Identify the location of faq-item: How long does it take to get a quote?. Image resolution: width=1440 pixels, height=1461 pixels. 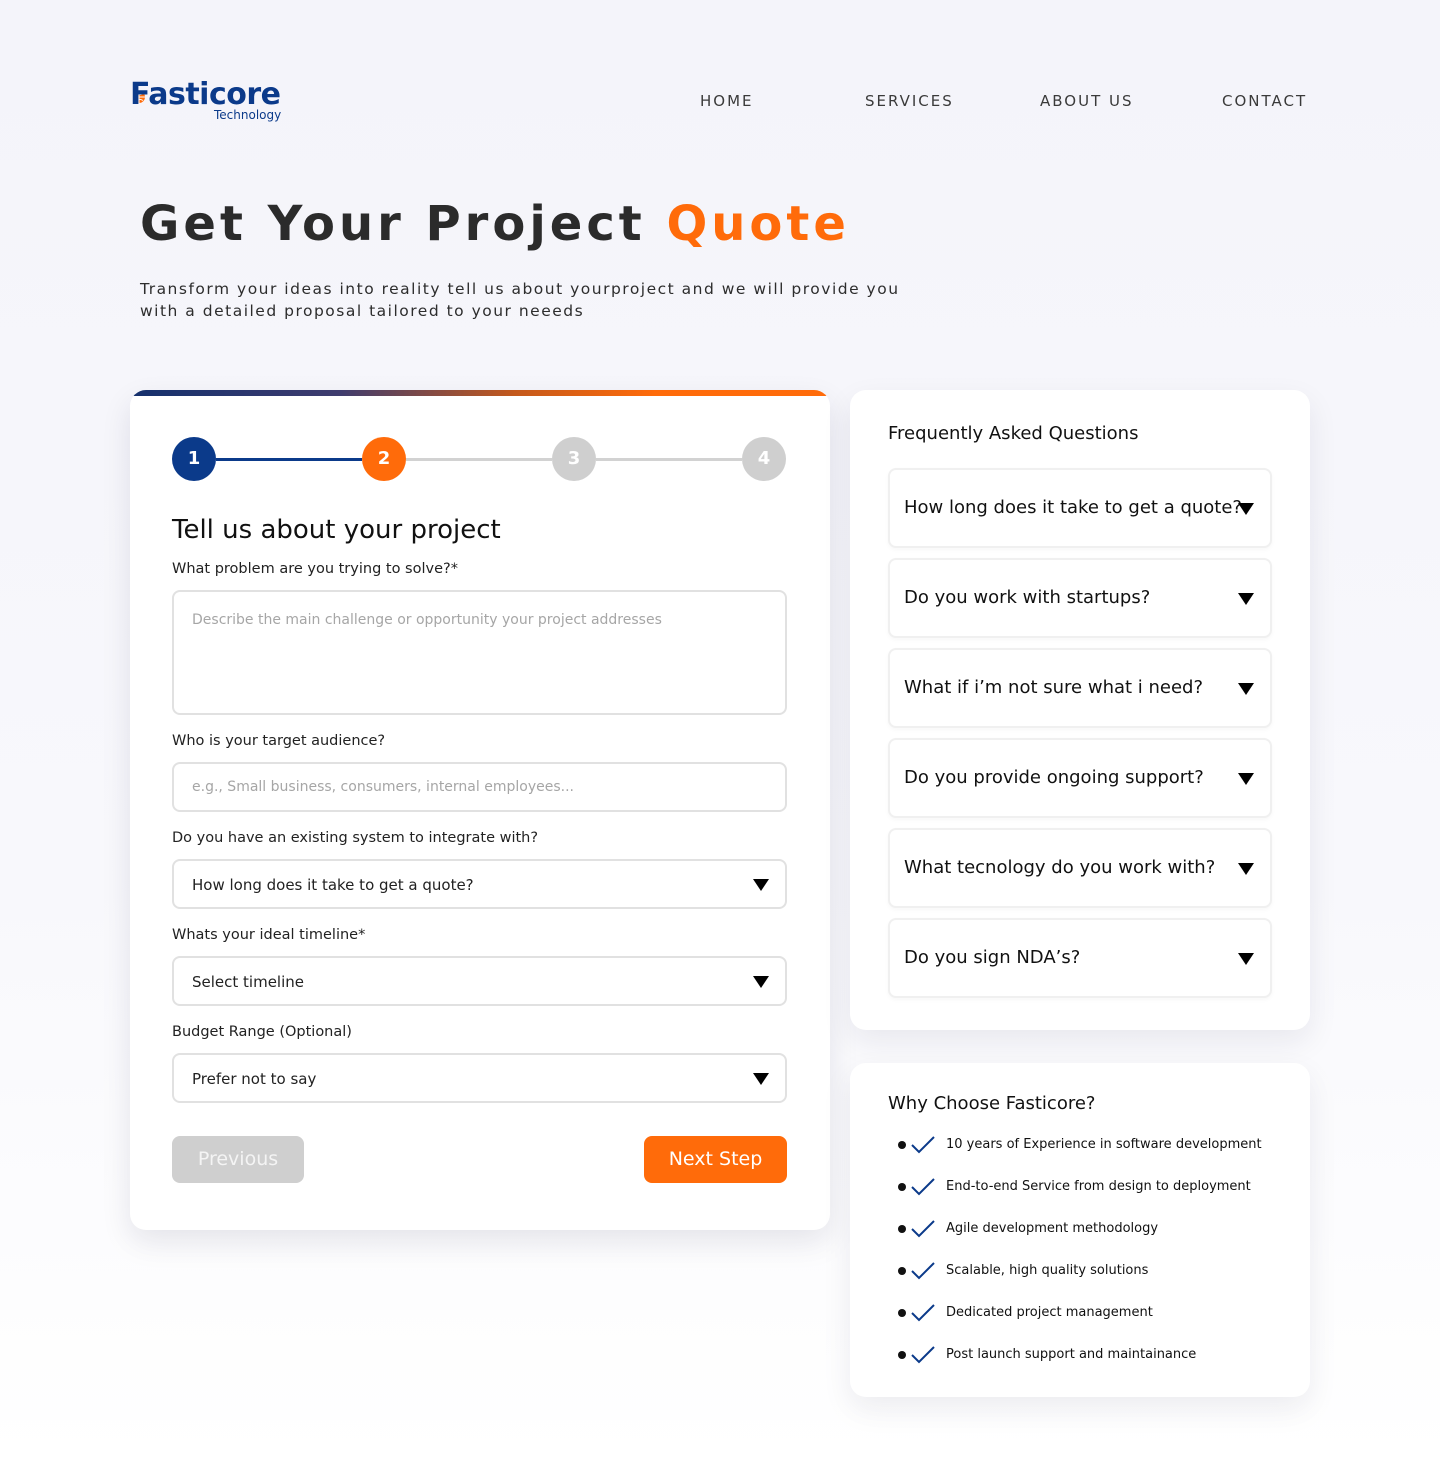
(1080, 508).